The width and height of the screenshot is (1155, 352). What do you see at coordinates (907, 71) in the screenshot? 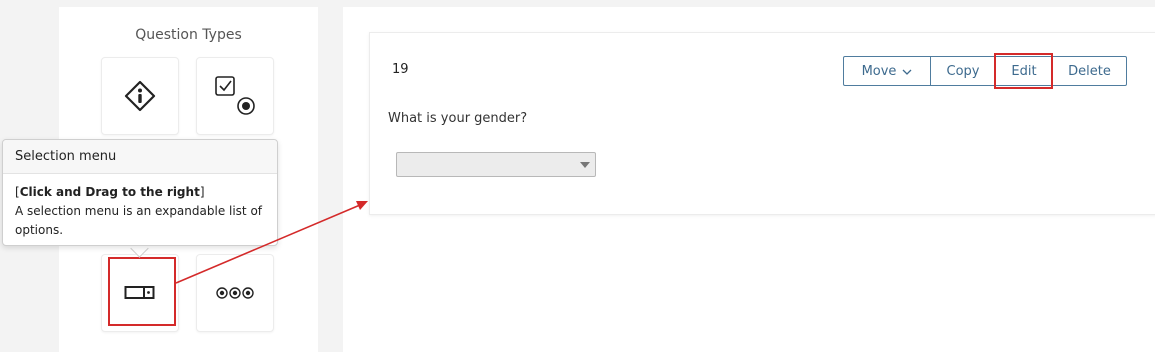
I see `chevron-down-icon` at bounding box center [907, 71].